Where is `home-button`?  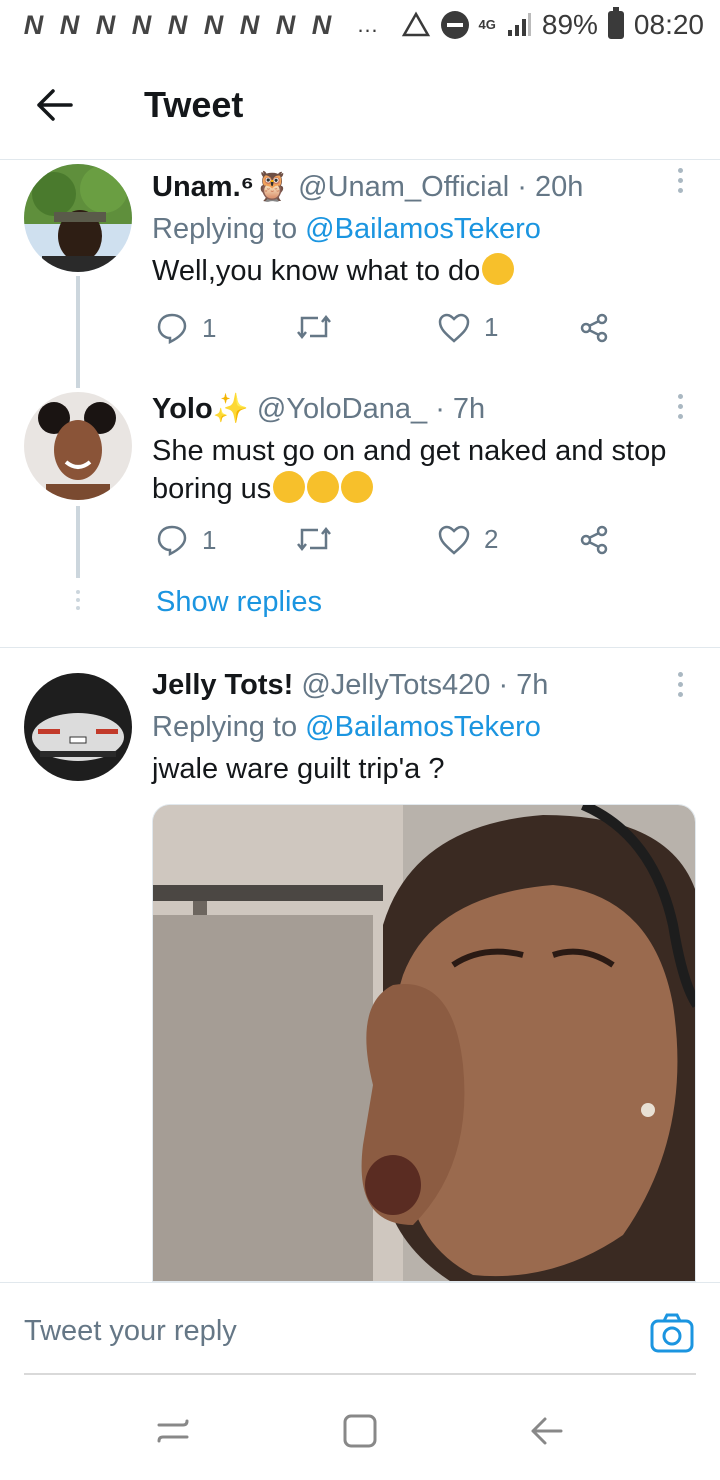
home-button is located at coordinates (360, 1431).